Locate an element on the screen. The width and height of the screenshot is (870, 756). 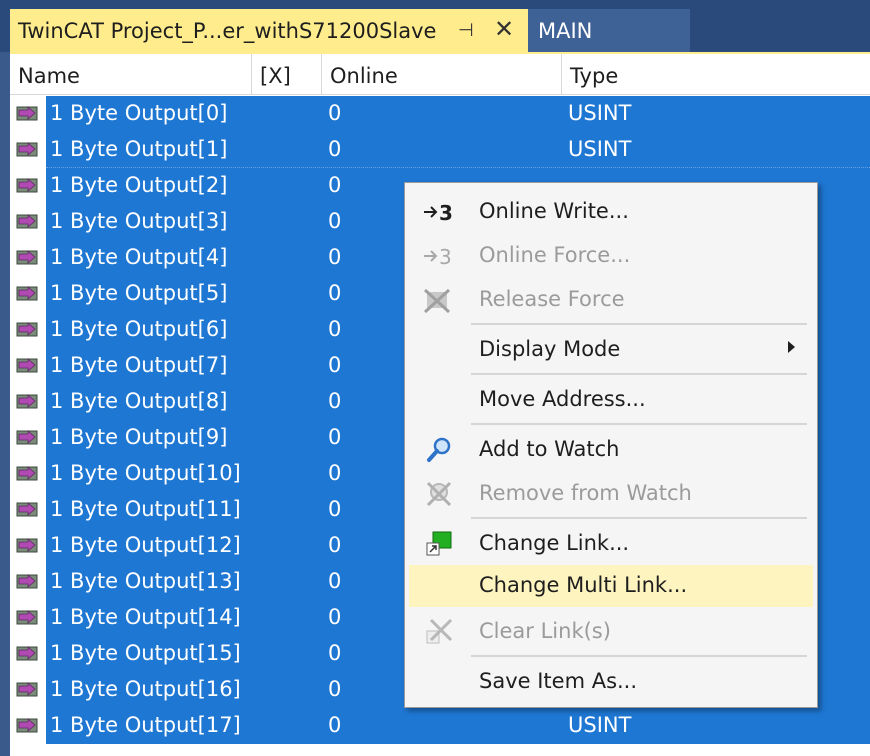
row-name: 1 Byte Output[14] is located at coordinates (145, 617).